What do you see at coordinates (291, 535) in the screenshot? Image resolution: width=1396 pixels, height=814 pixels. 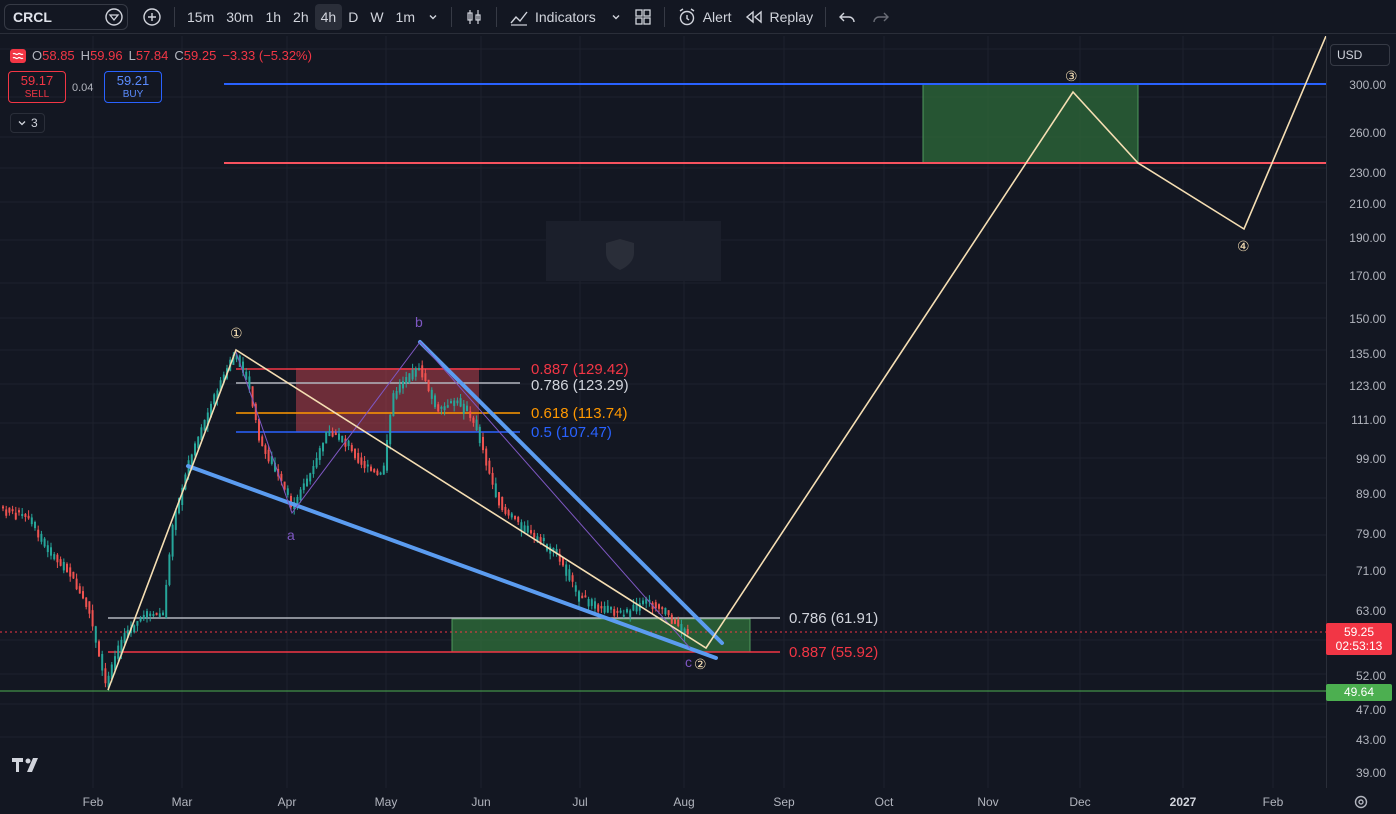 I see `wave-label-a: a` at bounding box center [291, 535].